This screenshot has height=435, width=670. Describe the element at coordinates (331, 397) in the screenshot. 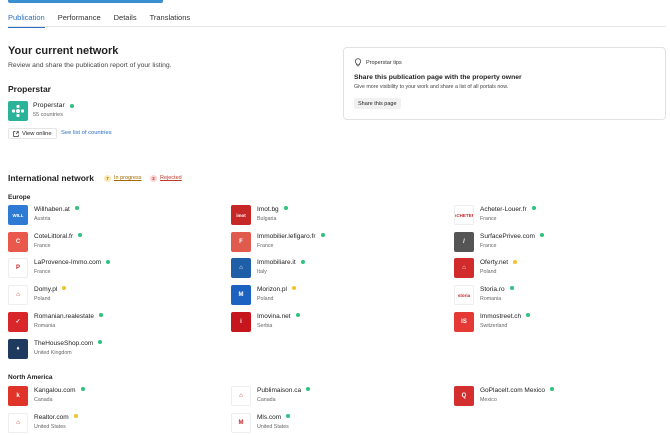

I see `portal-item: ⌂ Publimaison.ca Canada` at that location.